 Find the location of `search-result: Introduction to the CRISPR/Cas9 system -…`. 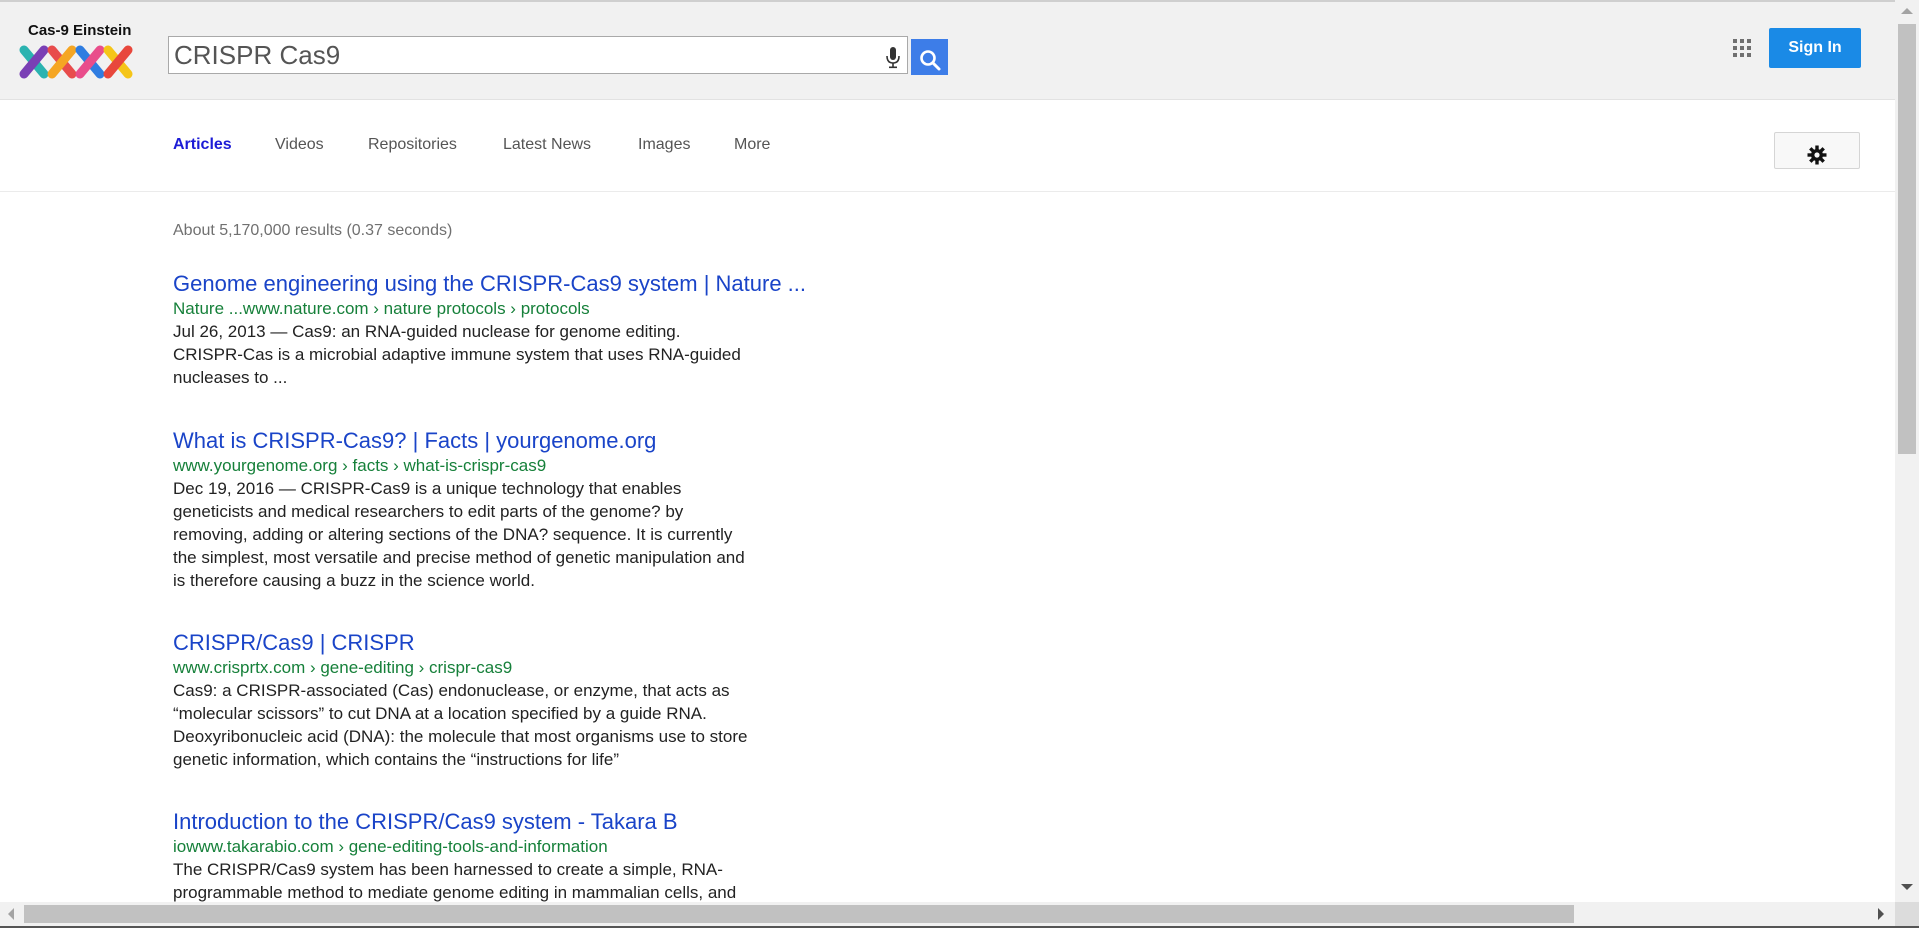

search-result: Introduction to the CRISPR/Cas9 system -… is located at coordinates (513, 856).